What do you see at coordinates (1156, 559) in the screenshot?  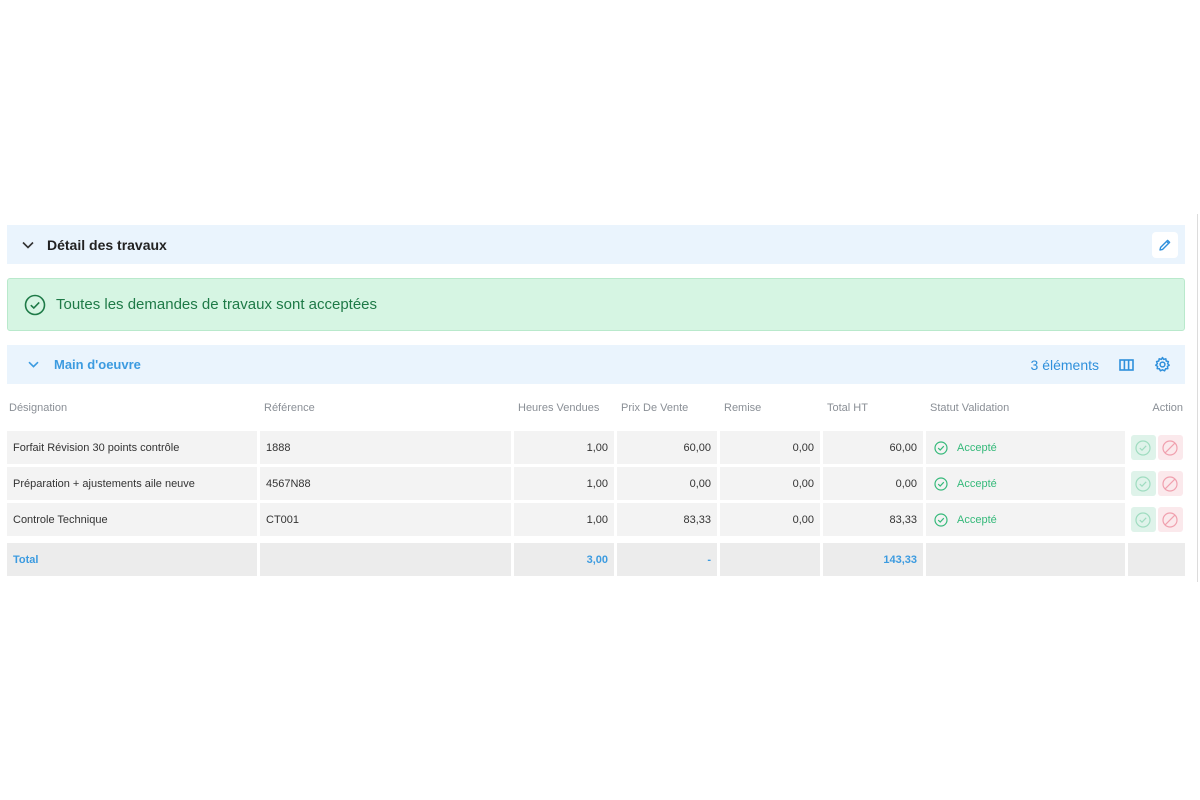 I see `total-action-empty` at bounding box center [1156, 559].